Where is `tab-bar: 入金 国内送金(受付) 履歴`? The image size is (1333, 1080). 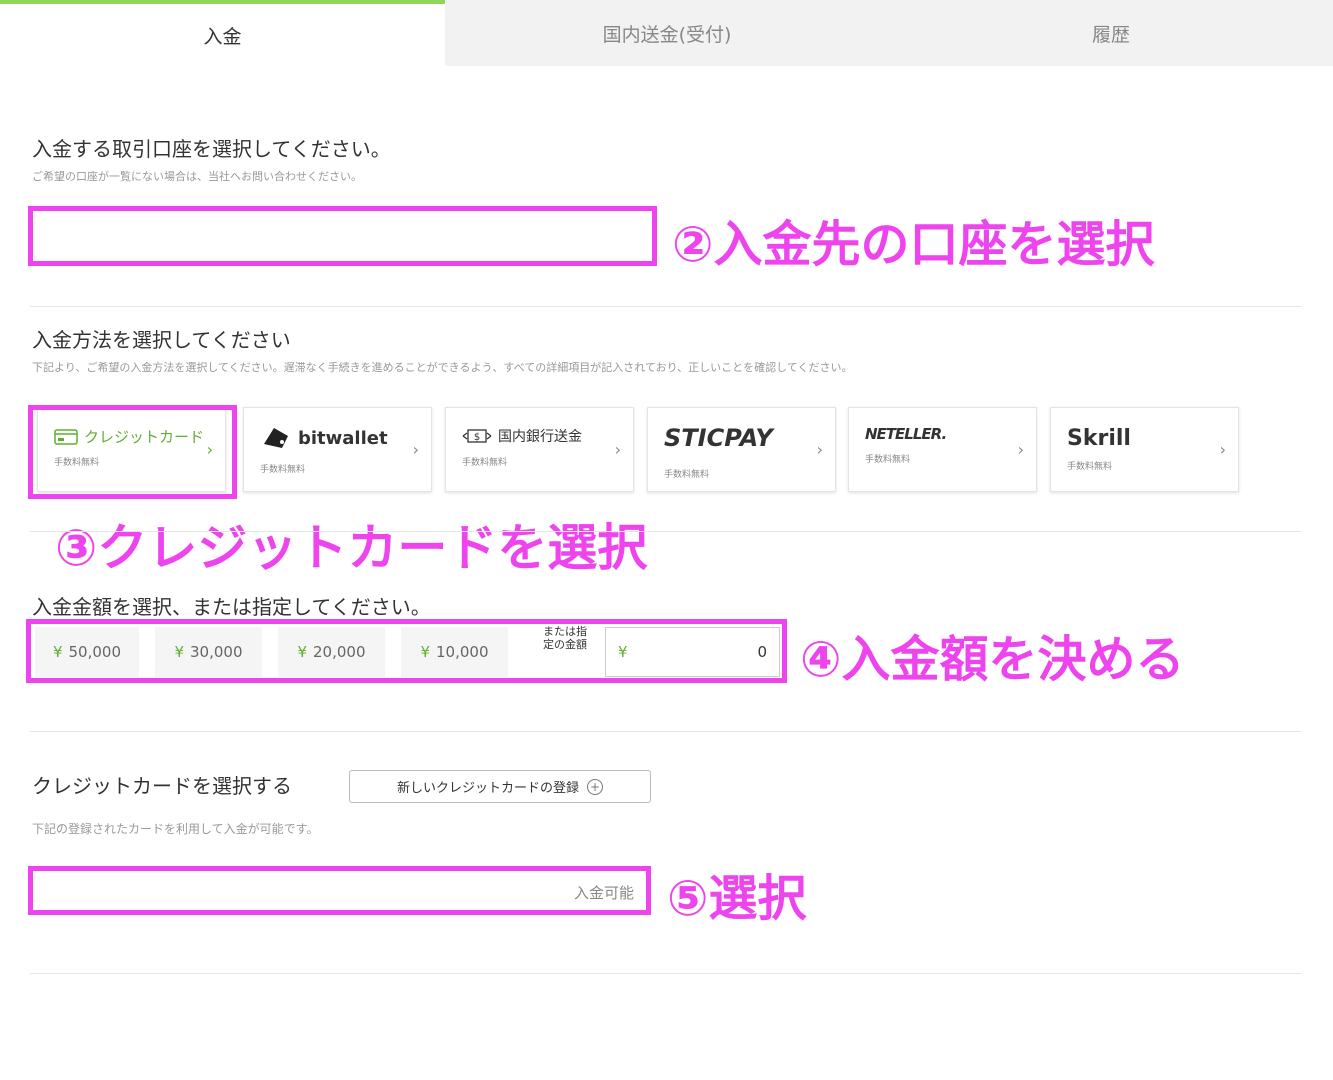 tab-bar: 入金 国内送金(受付) 履歴 is located at coordinates (666, 33).